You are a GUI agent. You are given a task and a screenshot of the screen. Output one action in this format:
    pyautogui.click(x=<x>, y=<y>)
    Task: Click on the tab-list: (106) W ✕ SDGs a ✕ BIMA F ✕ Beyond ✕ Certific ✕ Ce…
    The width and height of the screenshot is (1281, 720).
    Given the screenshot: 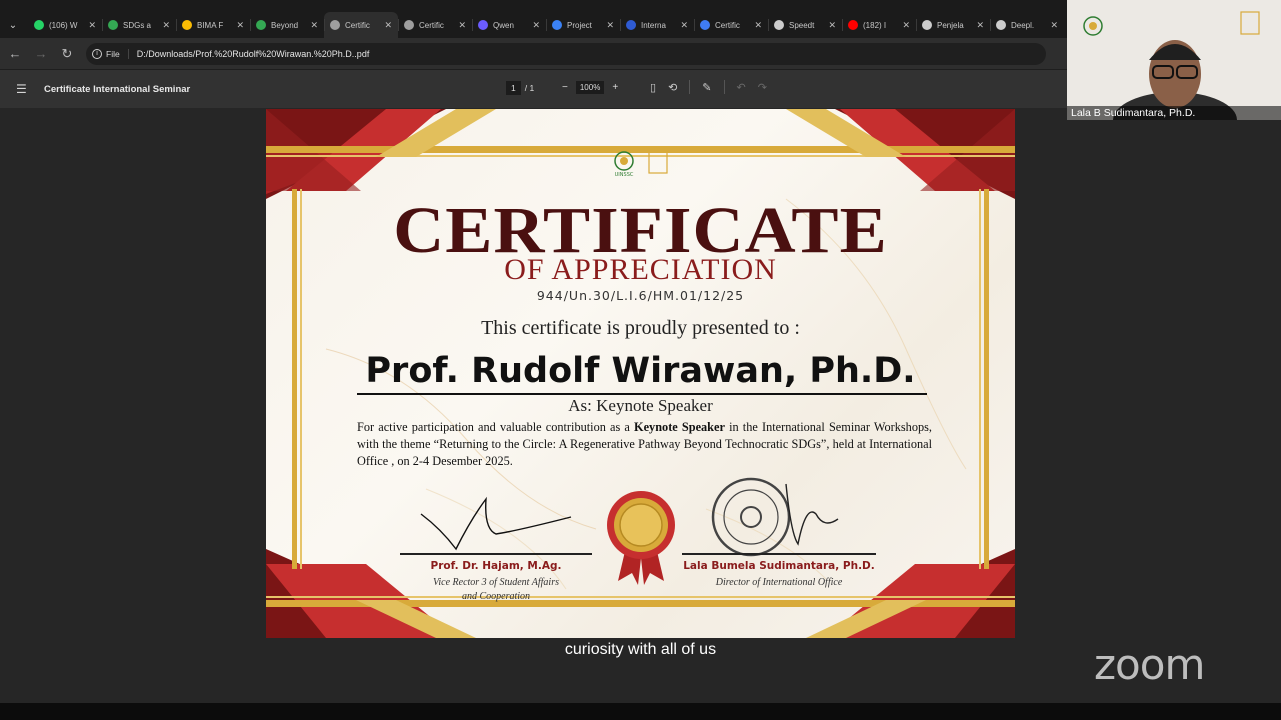 What is the action you would take?
    pyautogui.click(x=546, y=25)
    